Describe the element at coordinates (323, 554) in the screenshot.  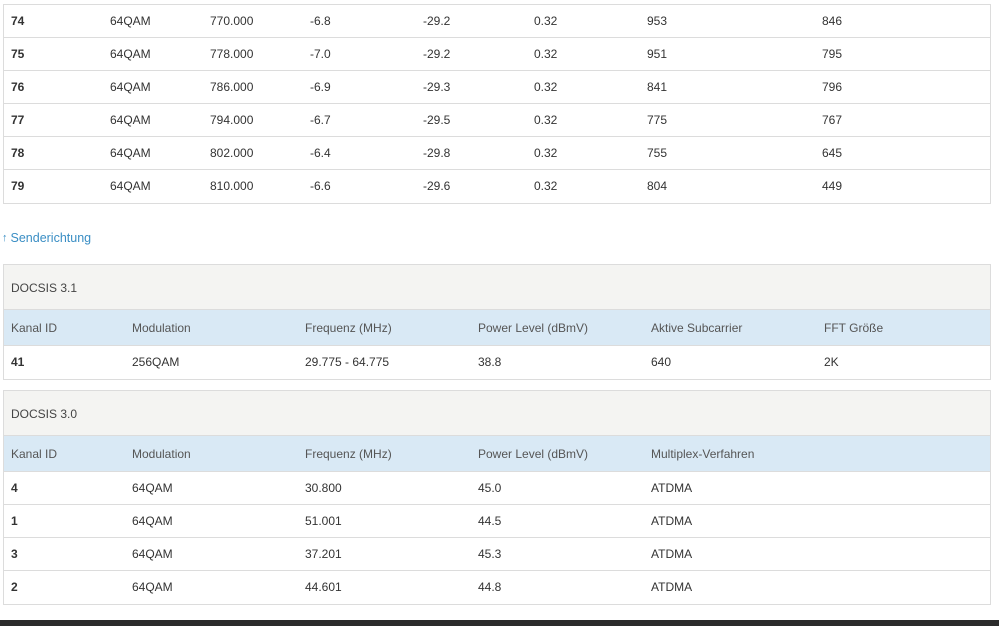
I see `frequency: 37.201` at that location.